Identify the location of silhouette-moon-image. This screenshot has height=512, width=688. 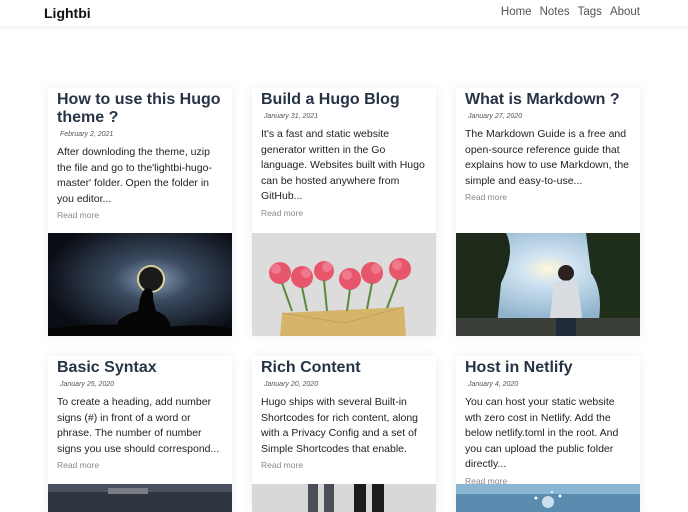
(140, 284).